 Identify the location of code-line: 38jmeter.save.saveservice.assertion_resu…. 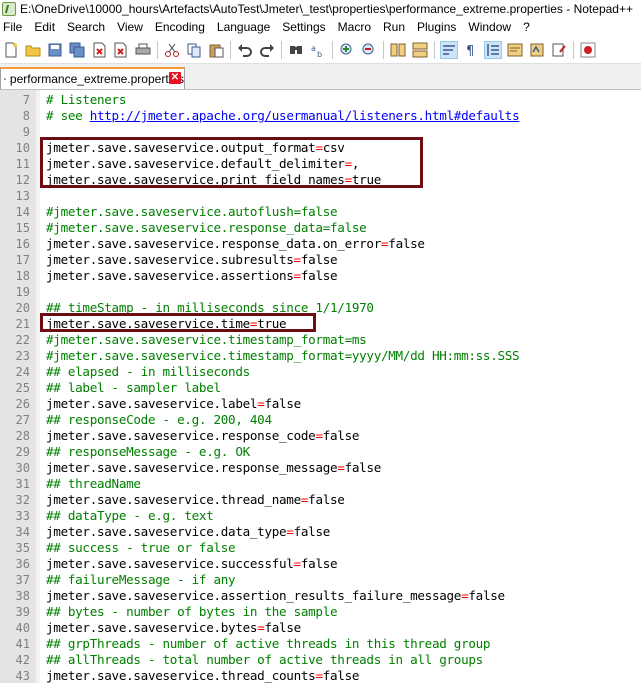
(320, 596).